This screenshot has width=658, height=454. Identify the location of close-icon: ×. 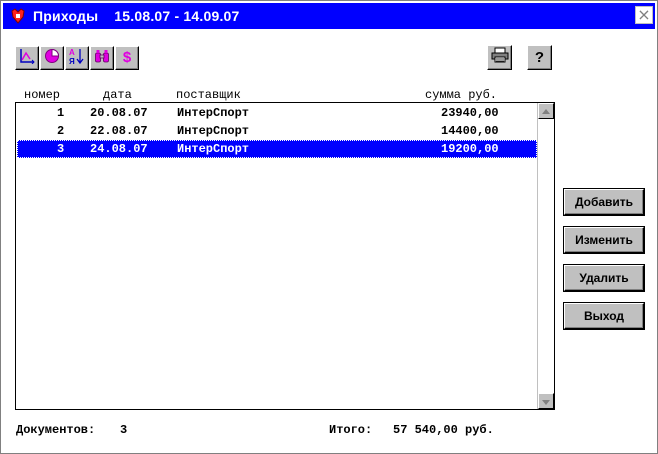
(644, 14).